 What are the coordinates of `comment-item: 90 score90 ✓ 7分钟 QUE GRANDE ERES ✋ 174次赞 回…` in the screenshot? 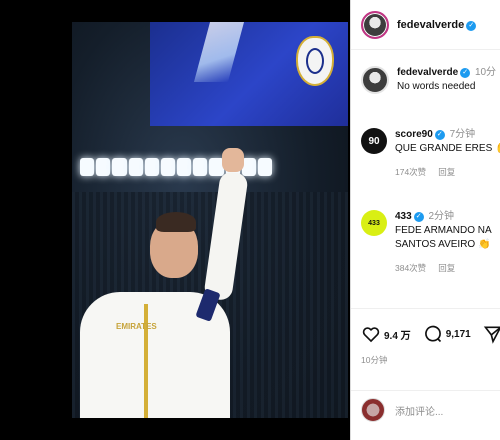 It's located at (430, 153).